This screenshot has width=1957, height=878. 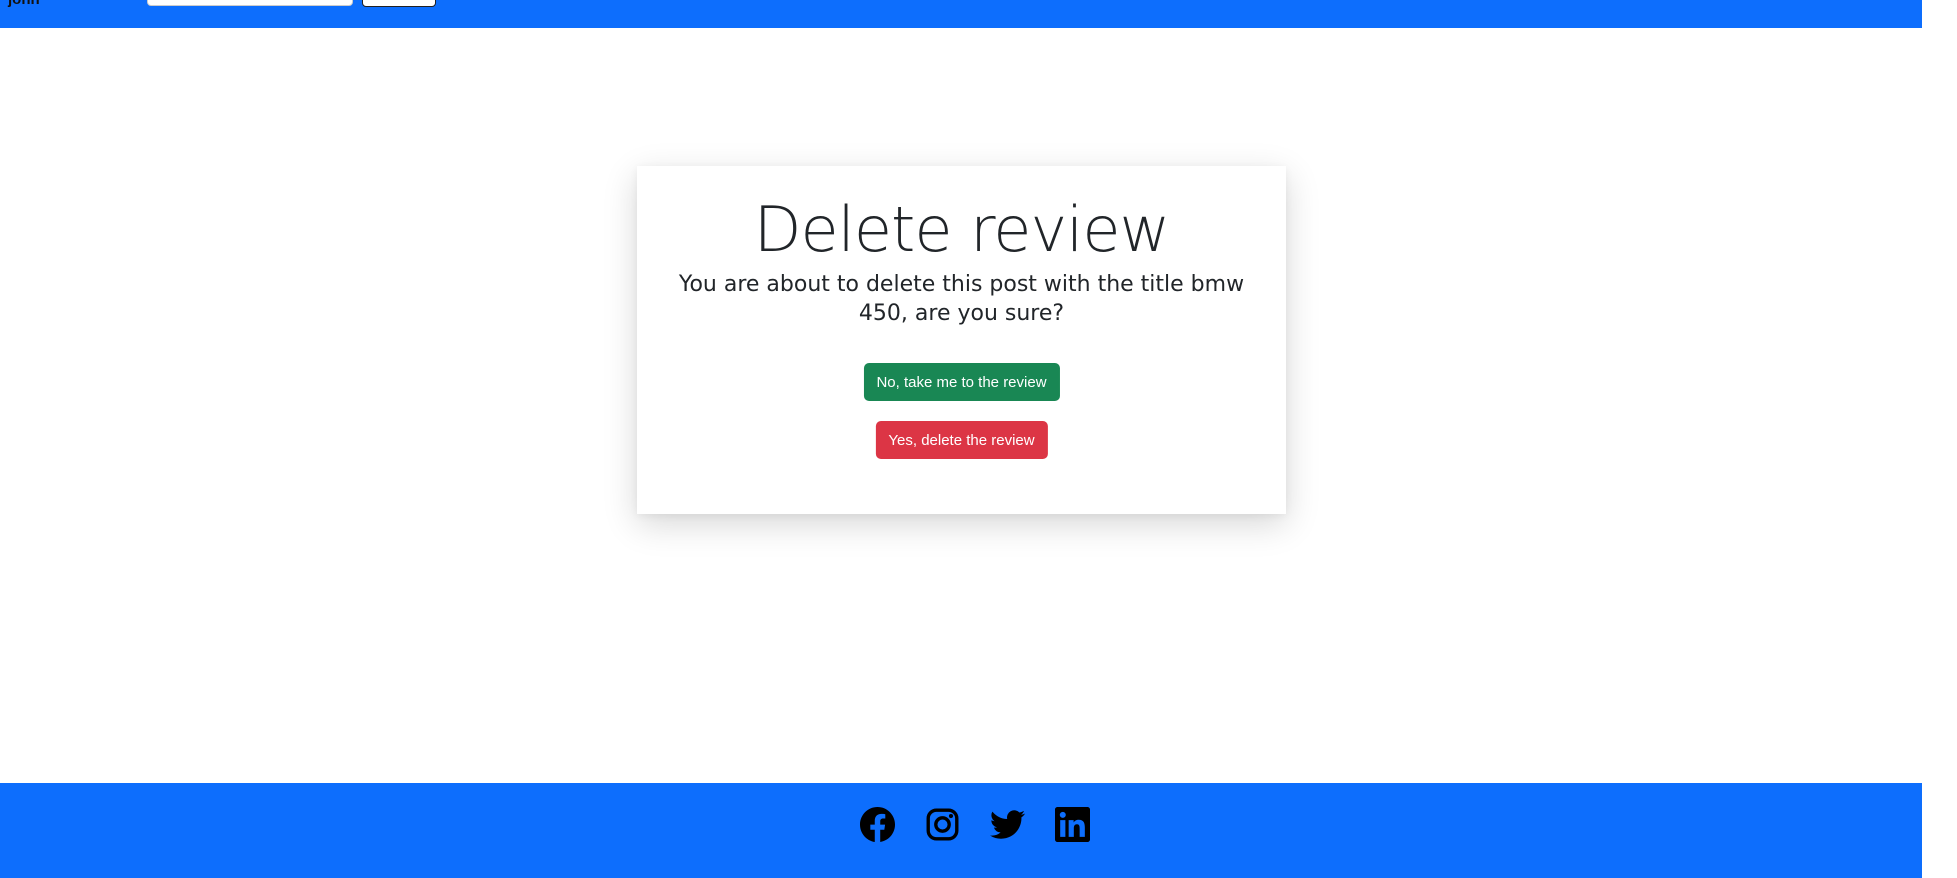 I want to click on instagram-icon, so click(x=942, y=824).